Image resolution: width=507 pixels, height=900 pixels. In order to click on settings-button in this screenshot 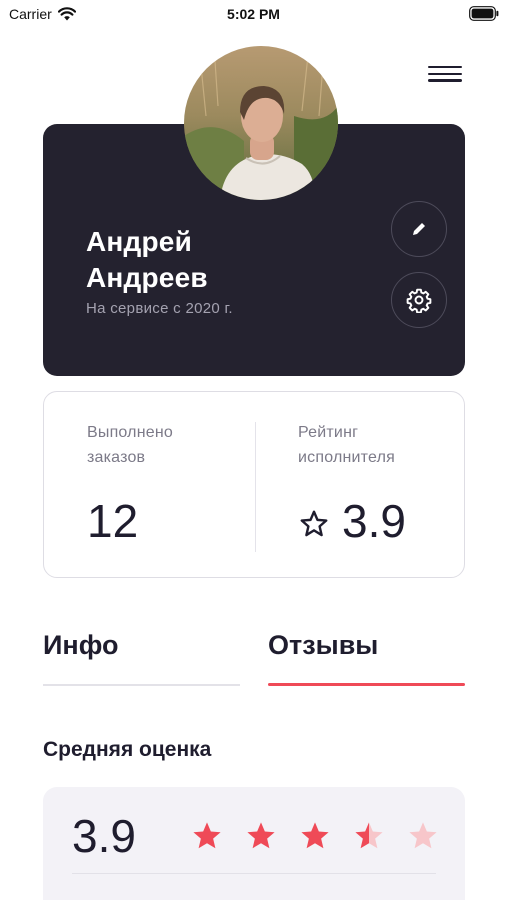, I will do `click(419, 300)`.